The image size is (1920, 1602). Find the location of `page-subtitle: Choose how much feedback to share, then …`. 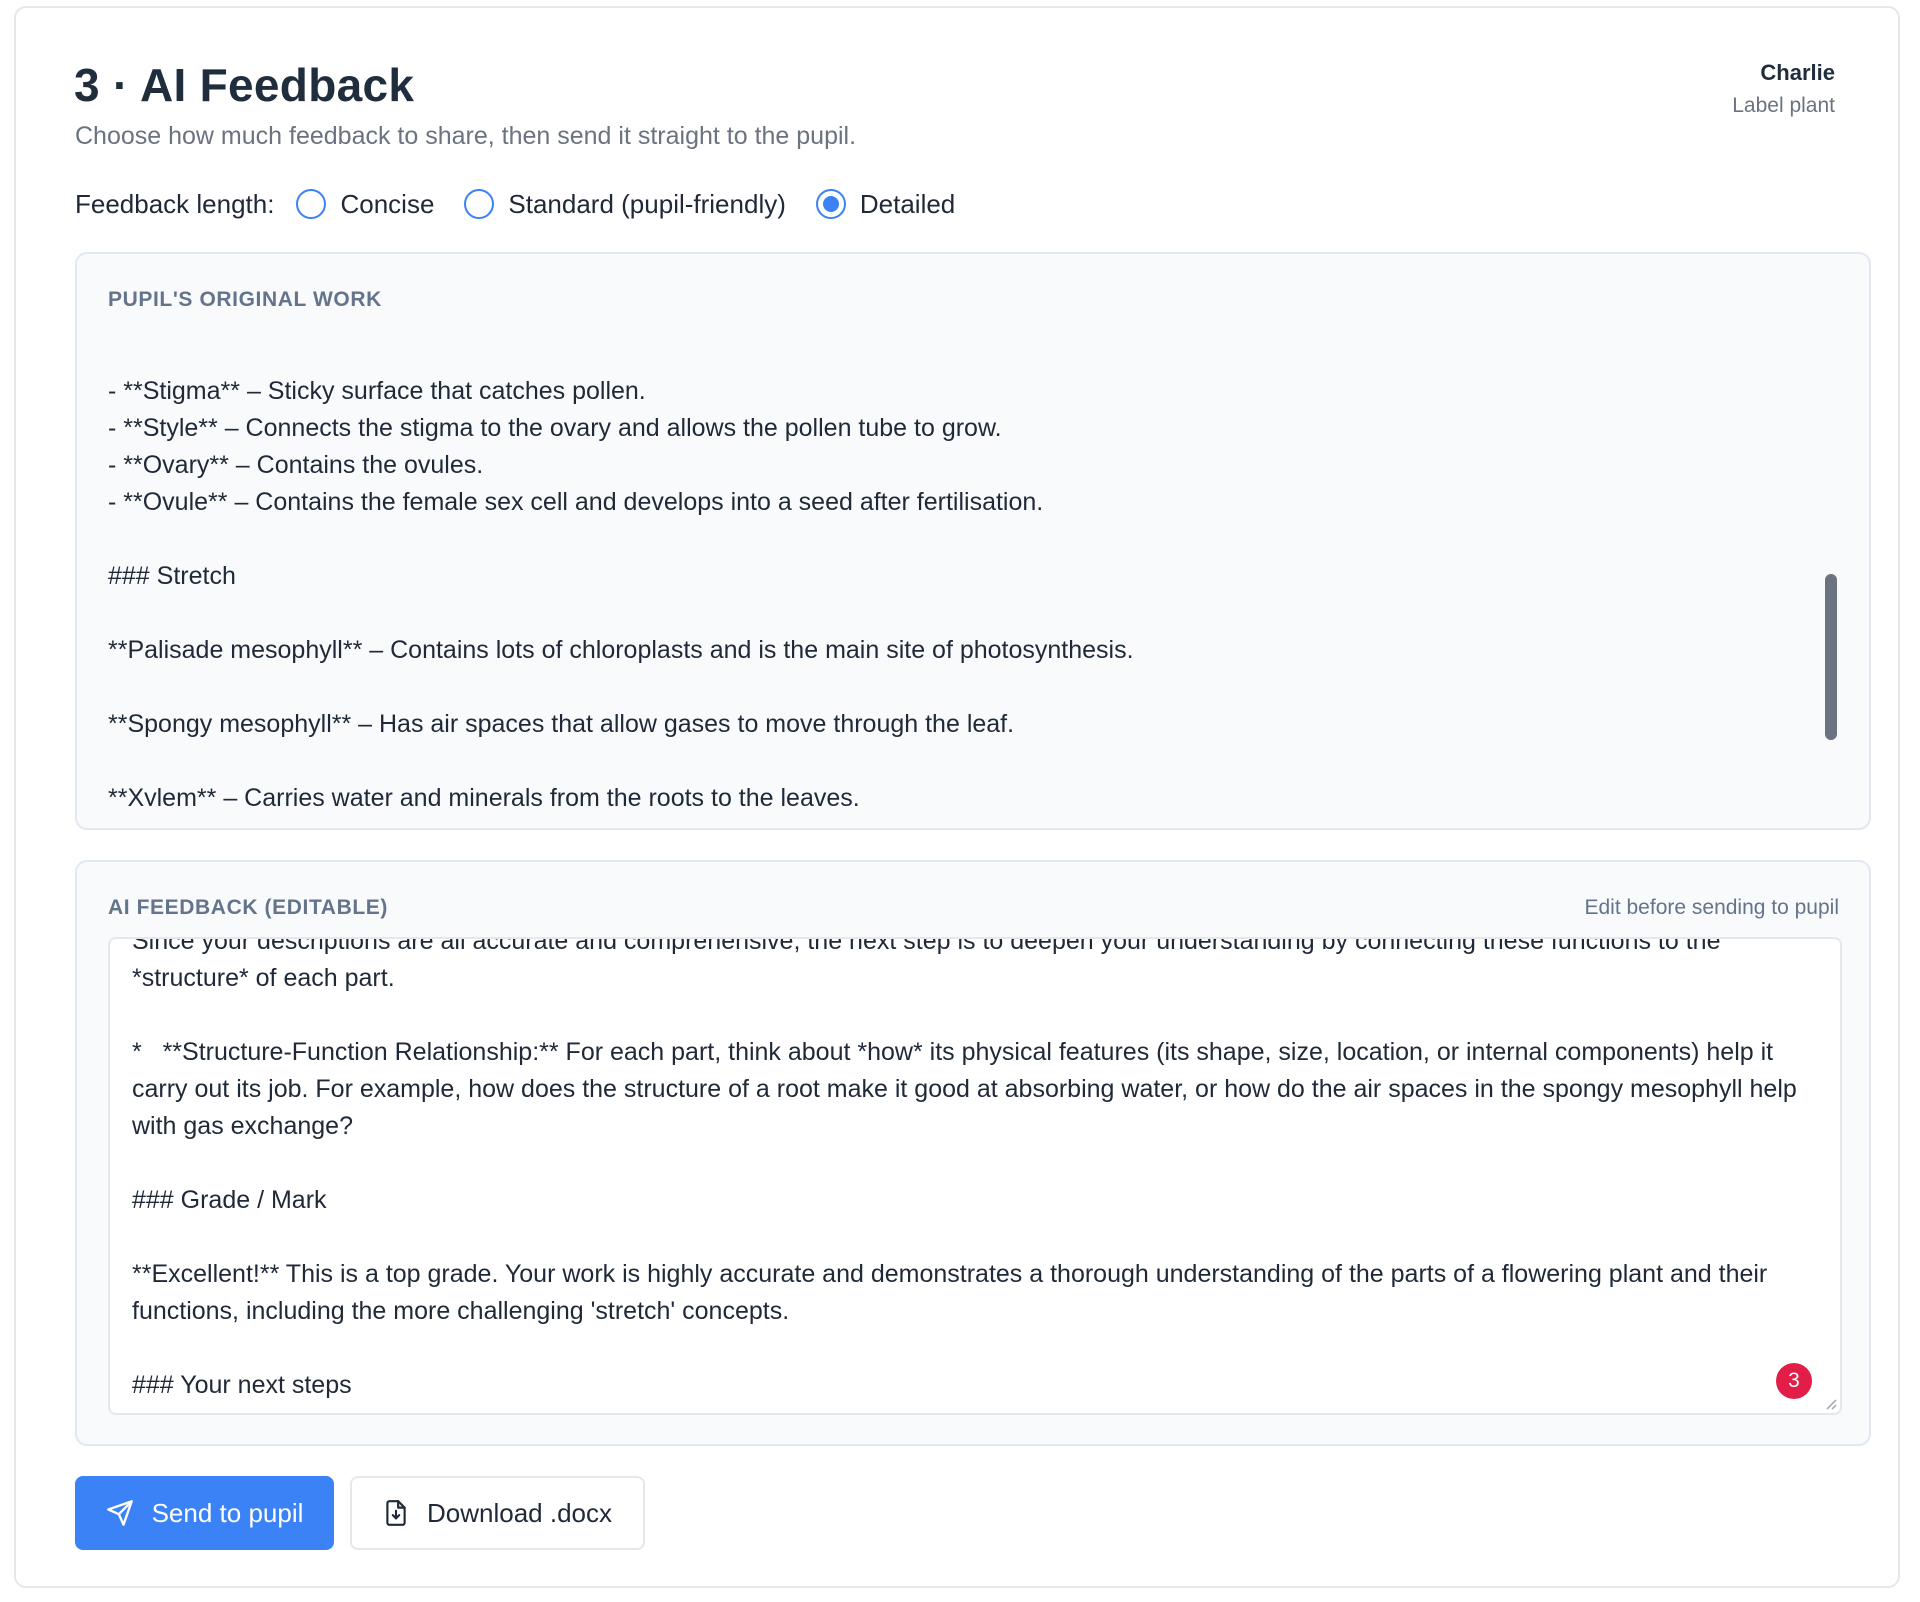

page-subtitle: Choose how much feedback to share, then … is located at coordinates (466, 136).